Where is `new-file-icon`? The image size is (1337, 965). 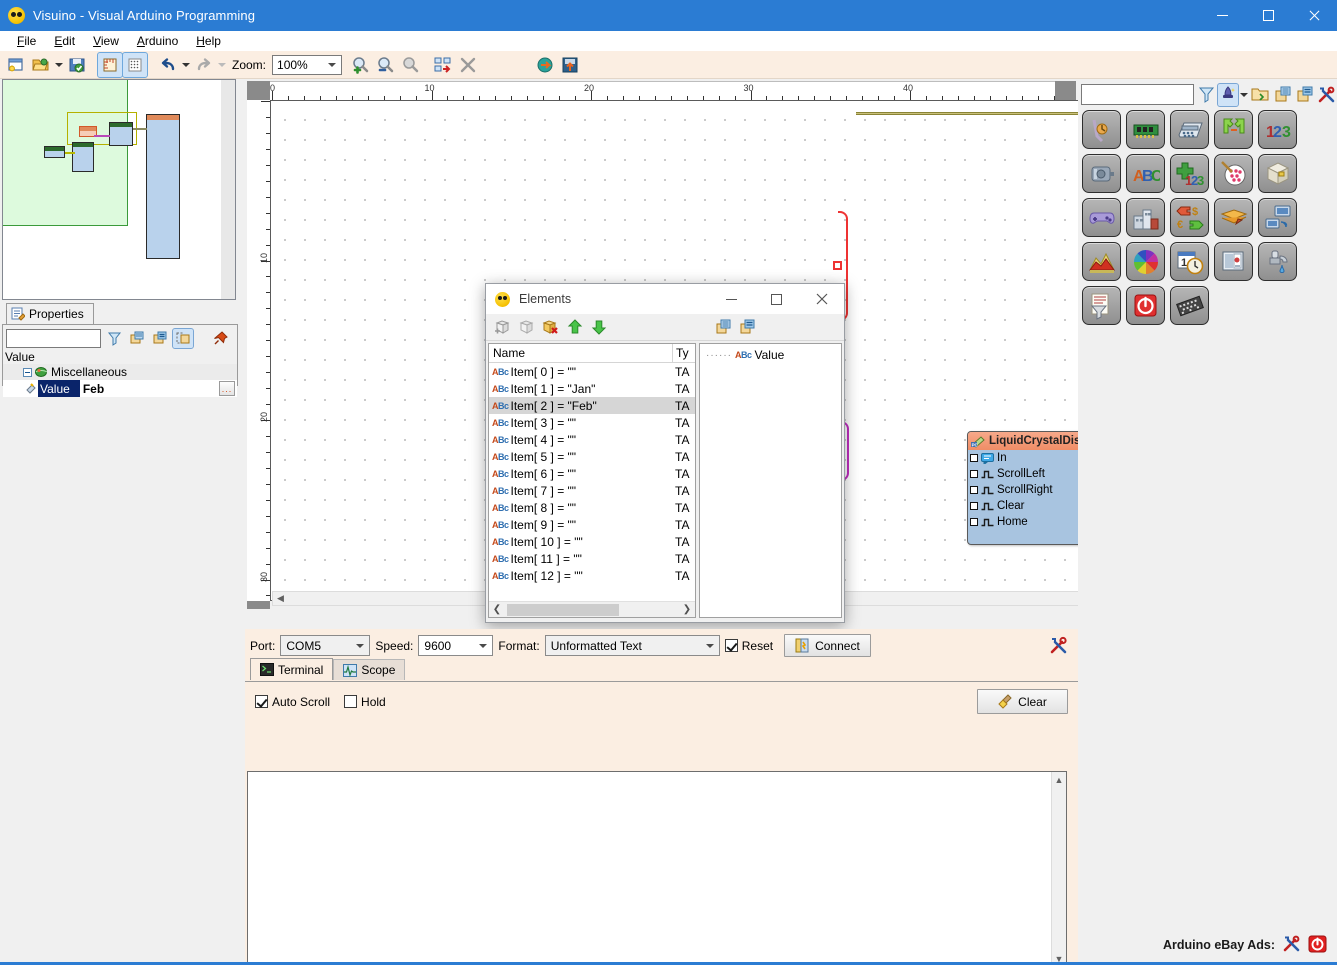
new-file-icon is located at coordinates (16, 65).